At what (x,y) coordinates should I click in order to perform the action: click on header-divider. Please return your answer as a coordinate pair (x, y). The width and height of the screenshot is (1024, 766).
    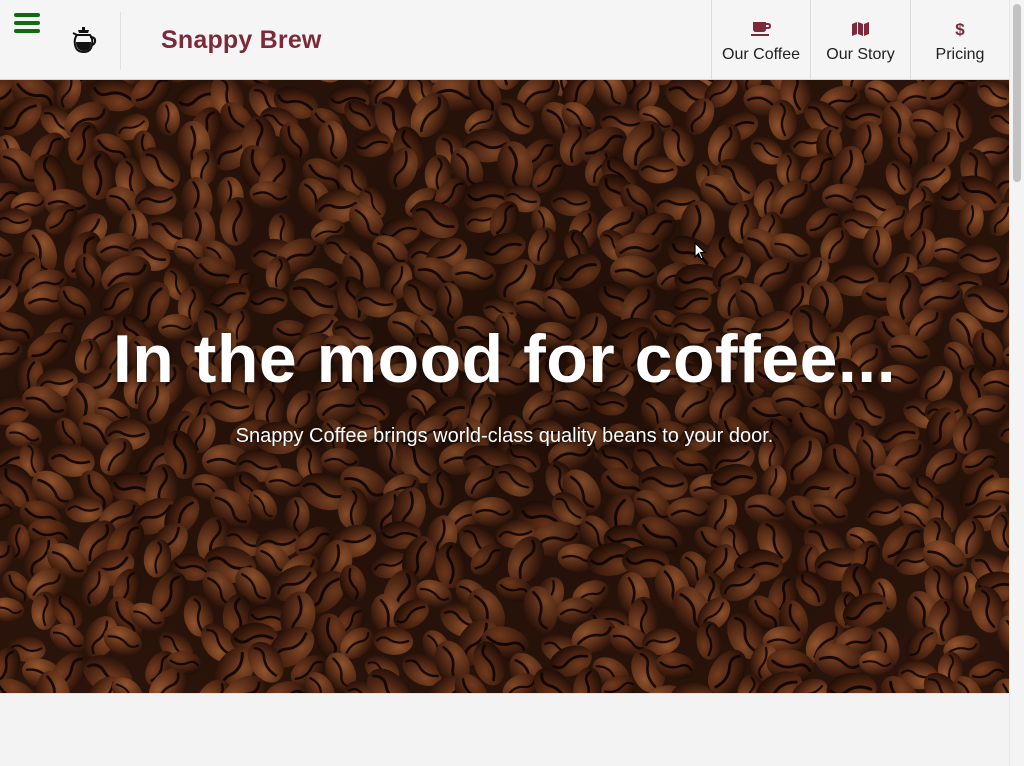
    Looking at the image, I should click on (120, 41).